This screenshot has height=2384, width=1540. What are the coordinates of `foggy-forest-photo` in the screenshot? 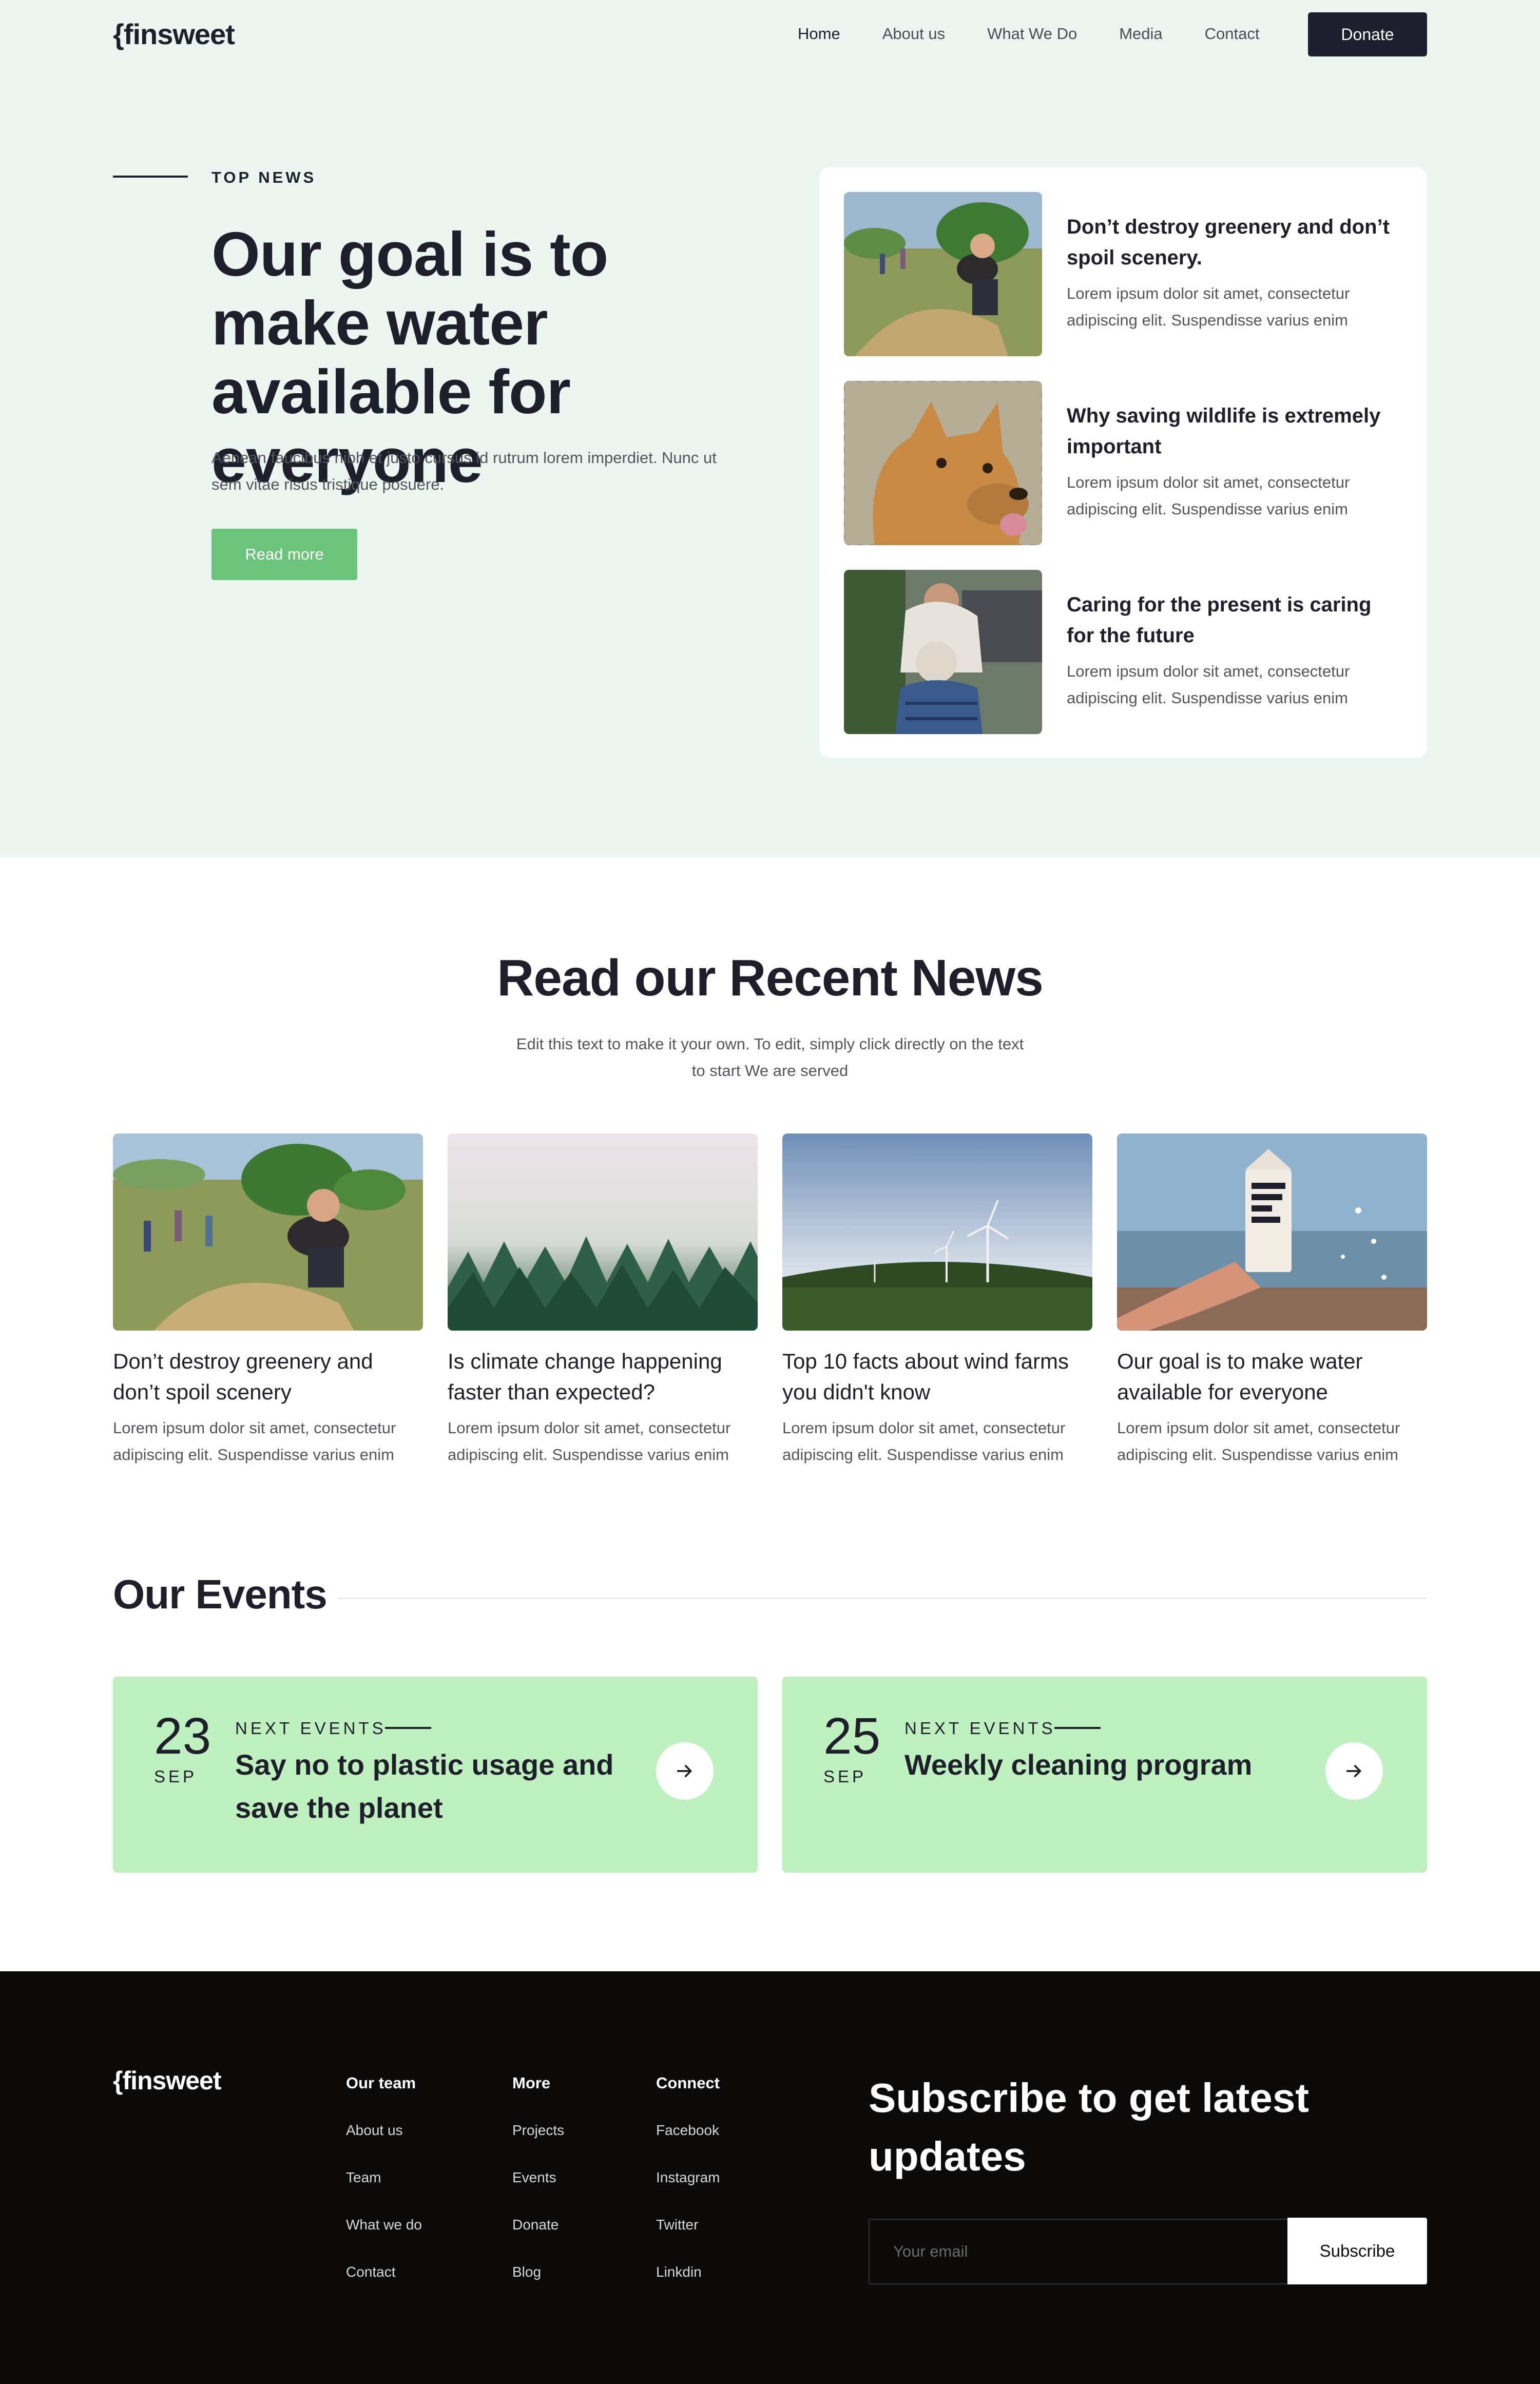 It's located at (603, 1232).